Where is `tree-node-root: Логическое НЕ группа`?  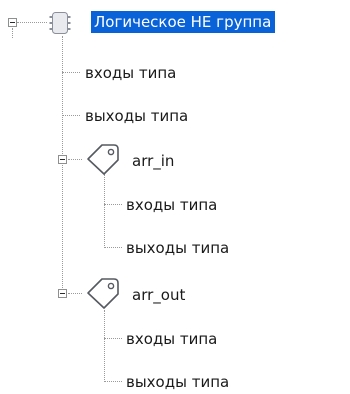
tree-node-root: Логическое НЕ группа is located at coordinates (183, 22).